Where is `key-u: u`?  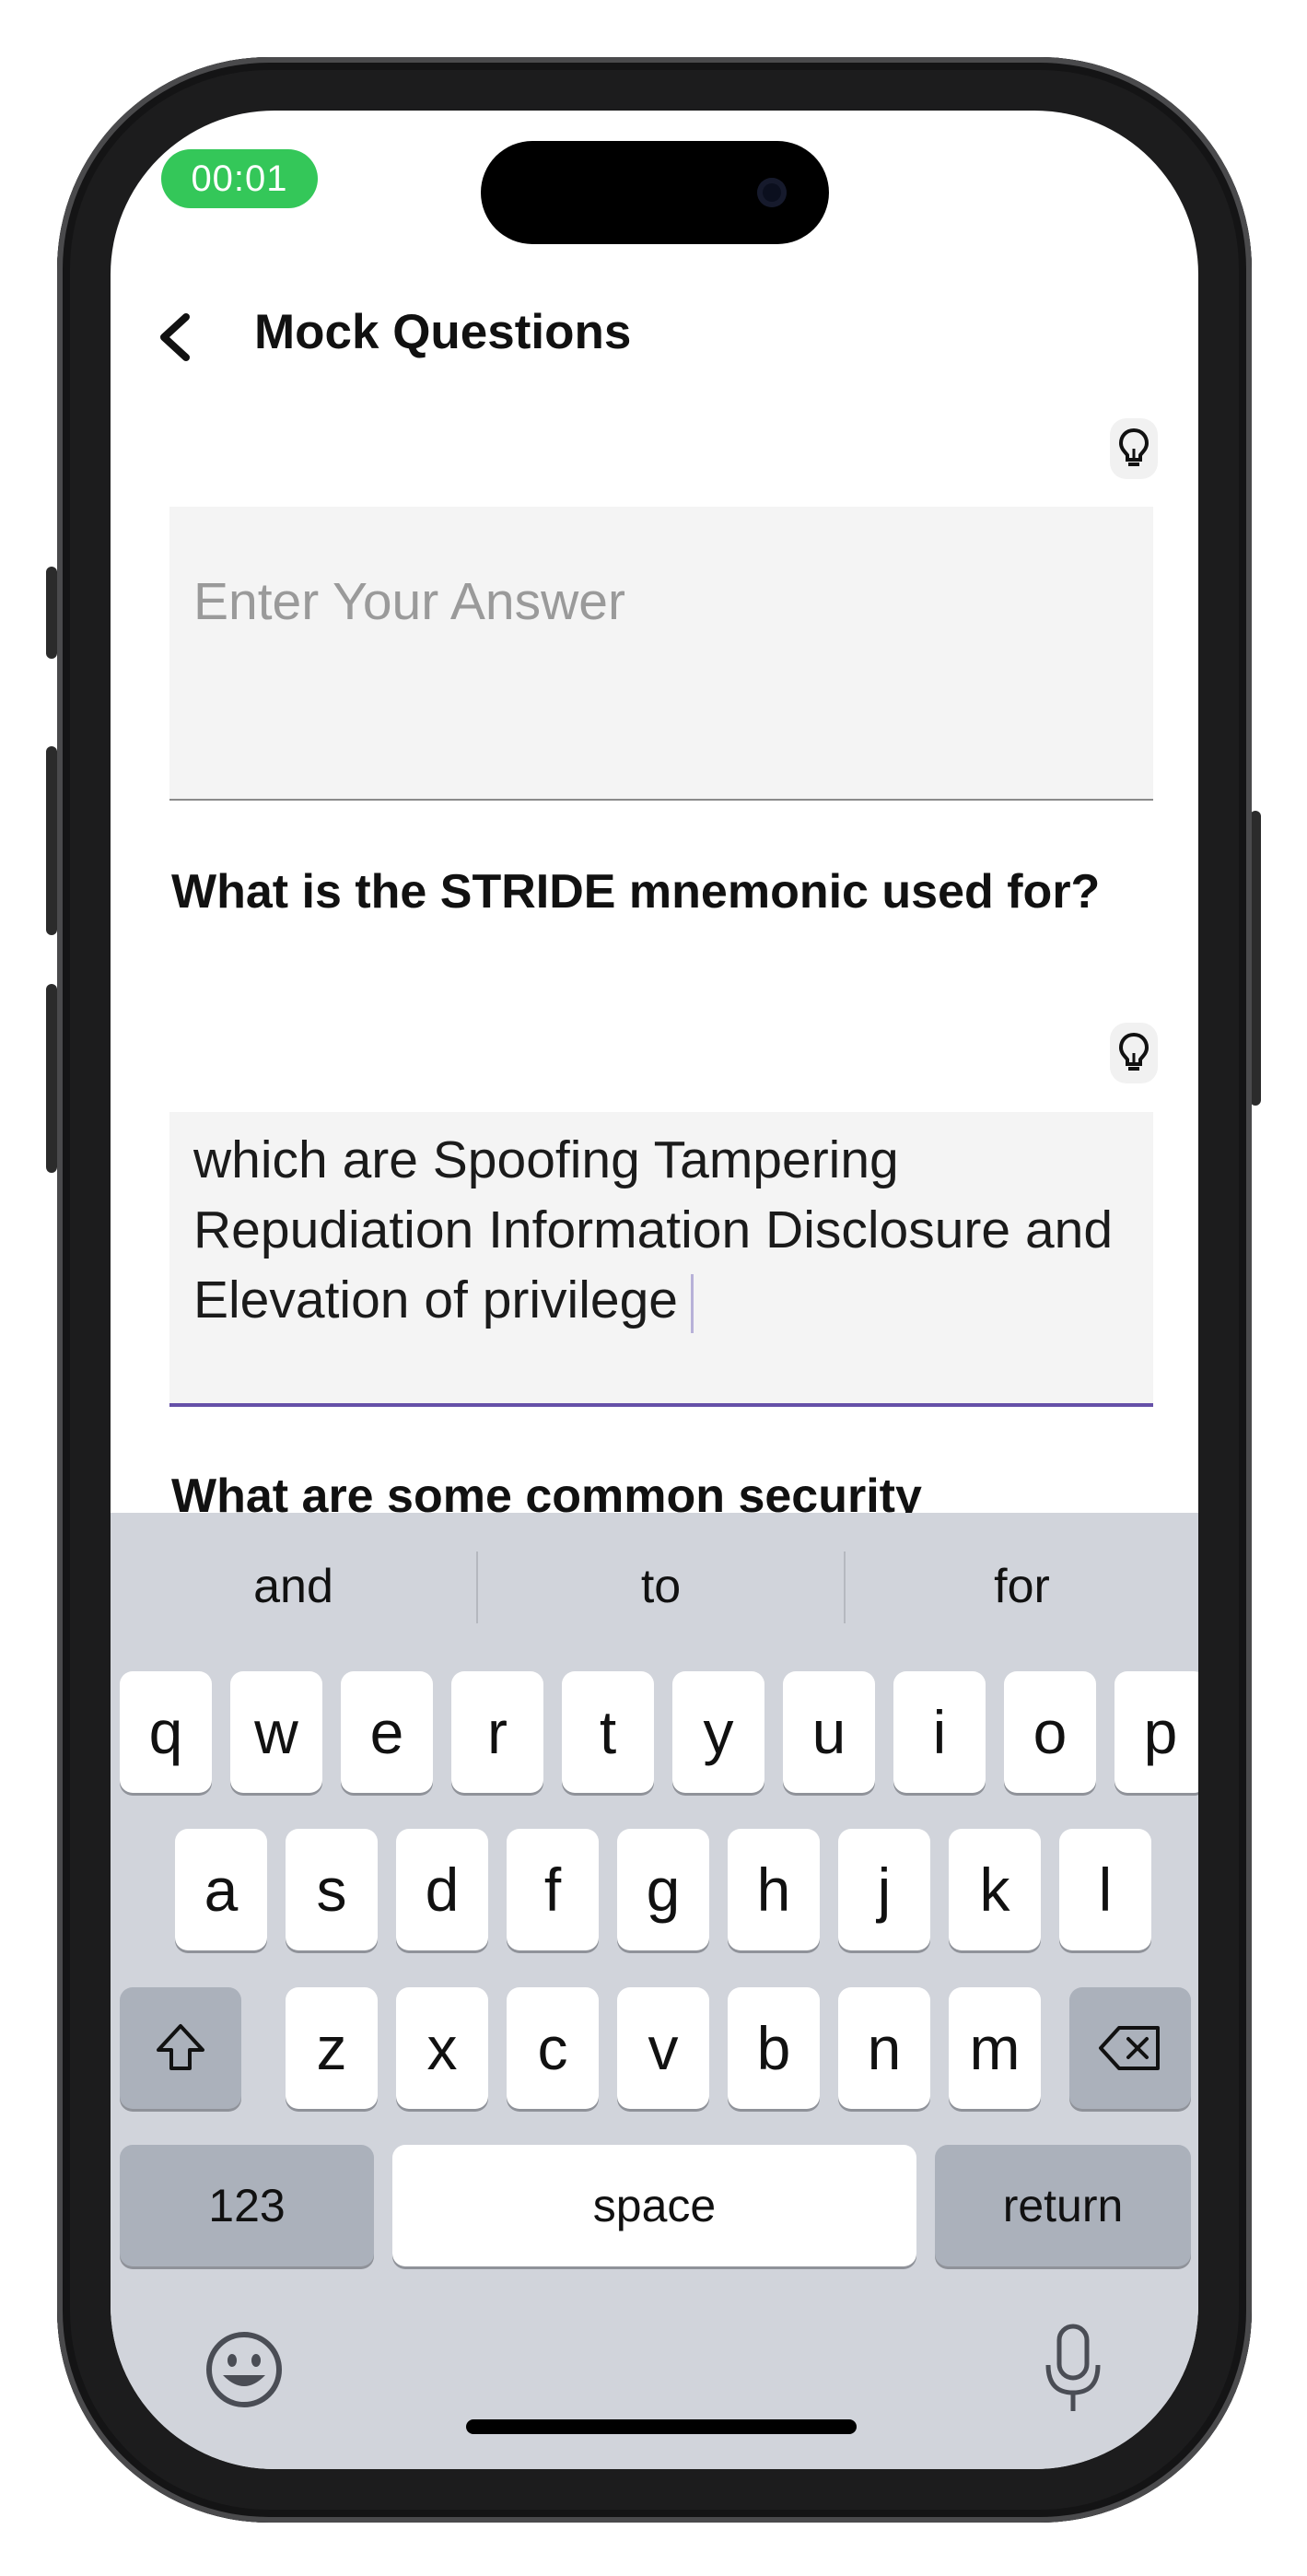
key-u: u is located at coordinates (829, 1732).